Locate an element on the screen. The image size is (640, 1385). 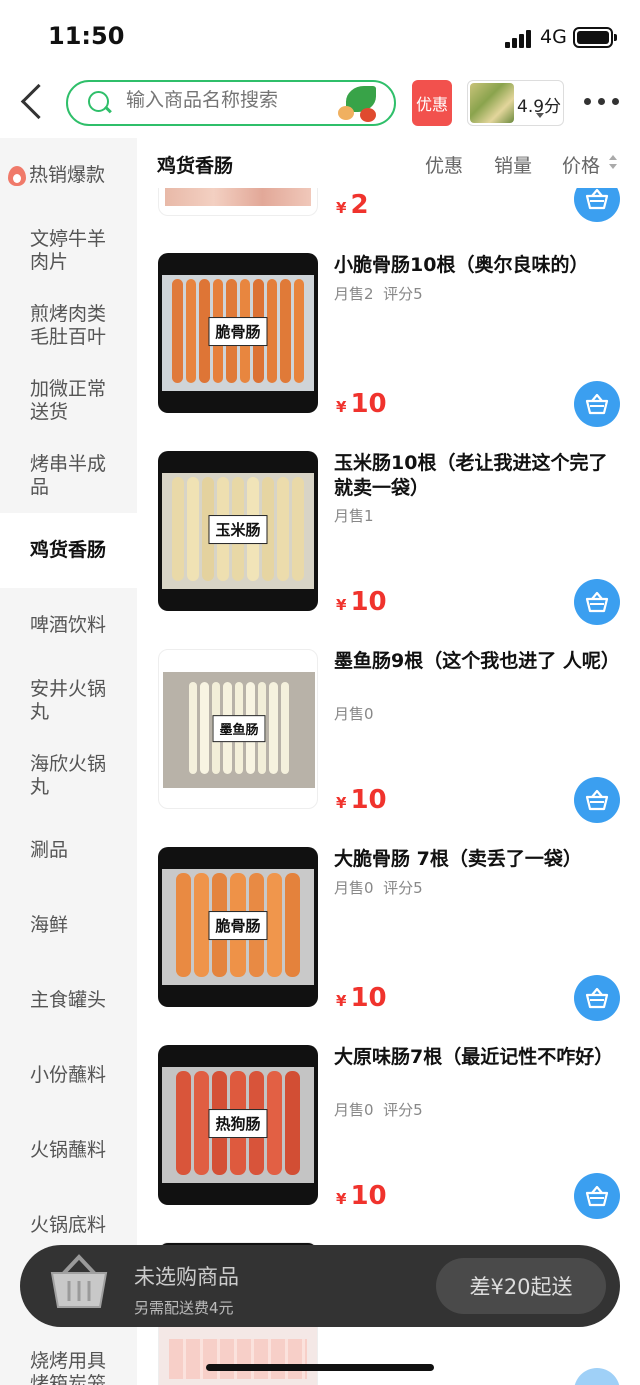
more-button is located at coordinates (602, 102).